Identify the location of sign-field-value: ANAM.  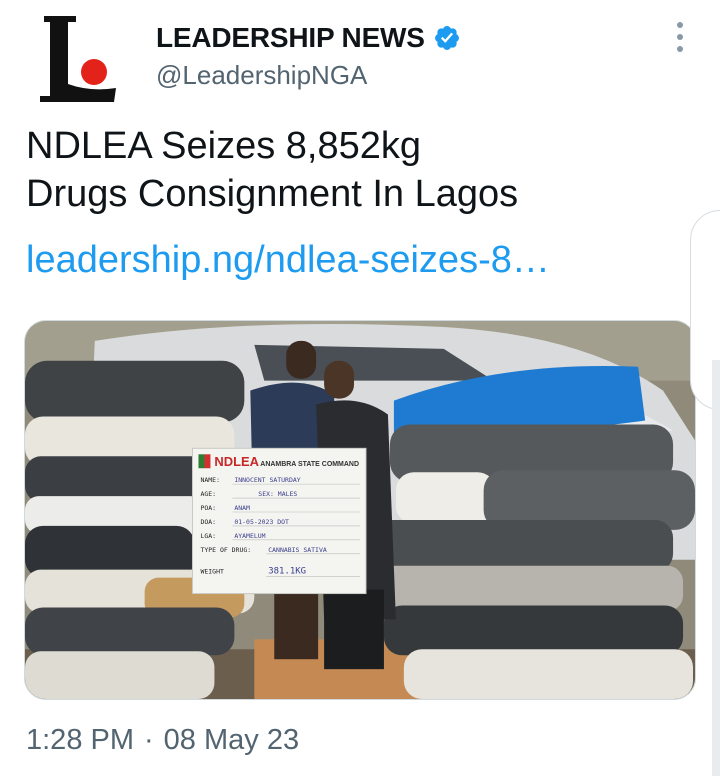
(242, 508).